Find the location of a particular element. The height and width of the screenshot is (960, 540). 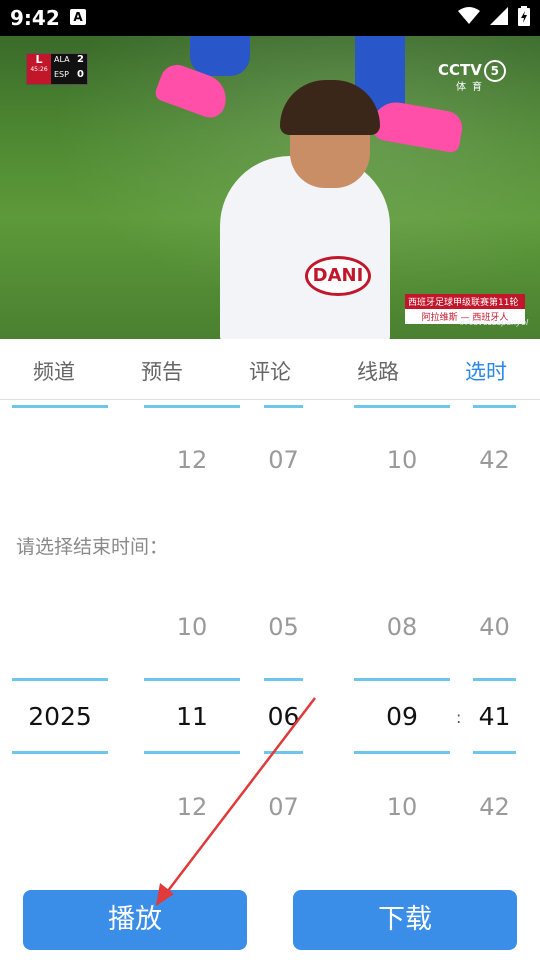

start-hour-next: 10 is located at coordinates (402, 460).